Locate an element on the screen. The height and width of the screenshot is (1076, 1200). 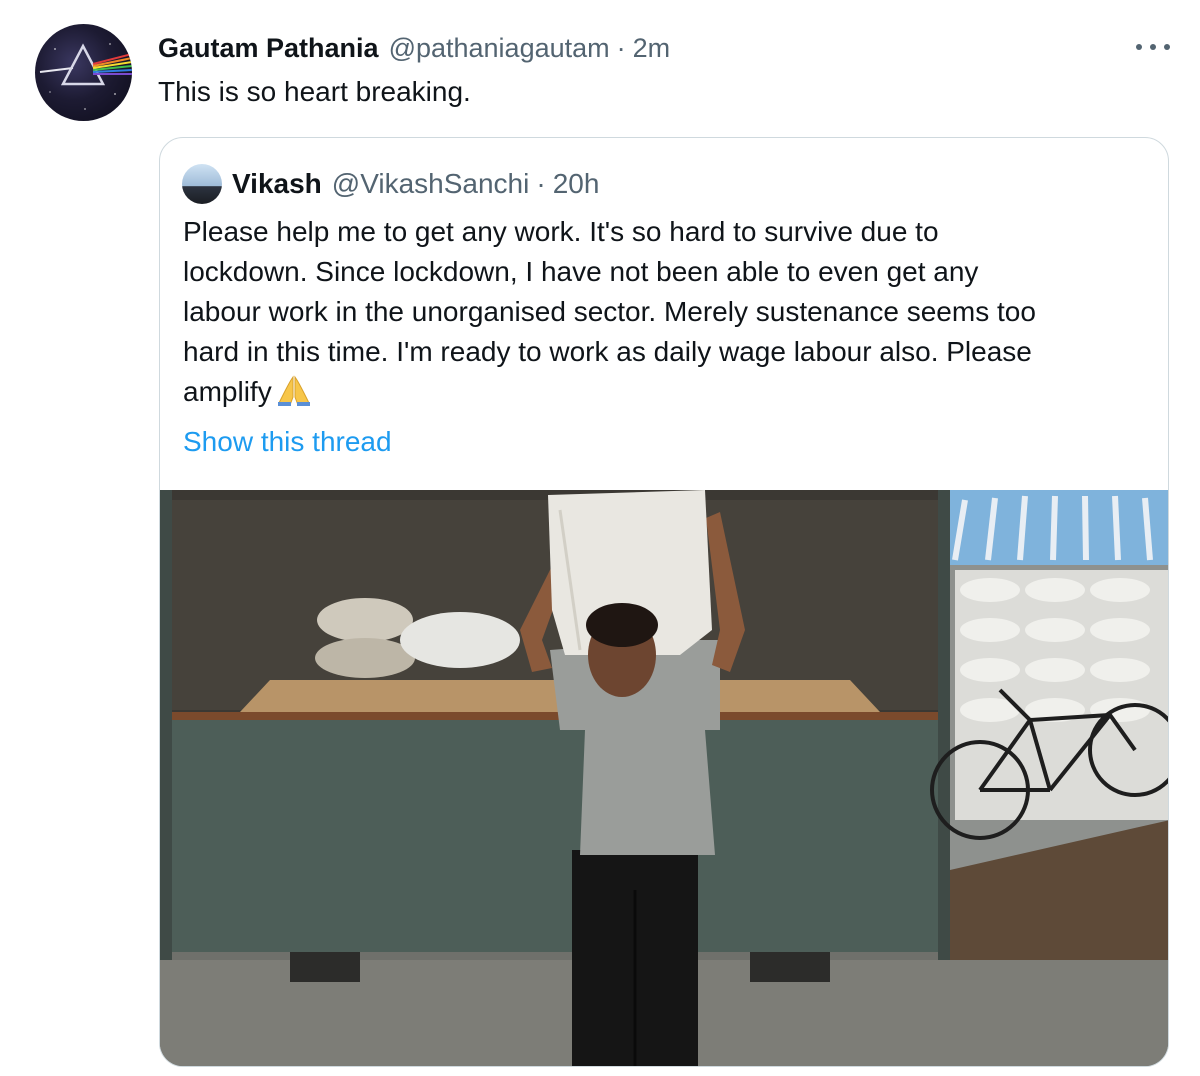
quoted-text-line: amplify is located at coordinates (227, 391).